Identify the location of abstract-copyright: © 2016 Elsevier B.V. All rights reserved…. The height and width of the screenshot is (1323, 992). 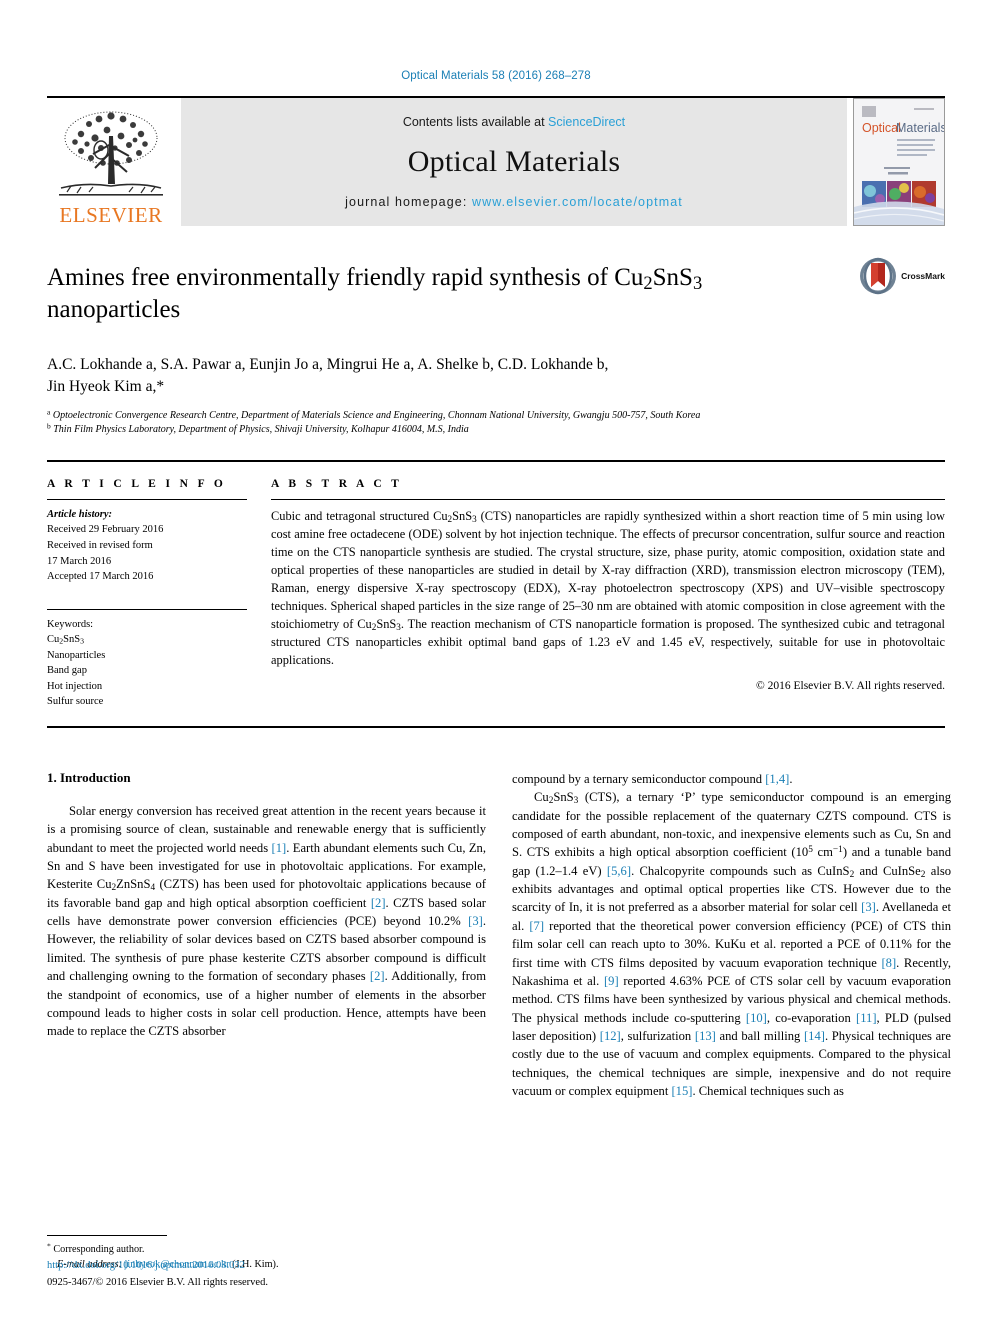
(850, 685).